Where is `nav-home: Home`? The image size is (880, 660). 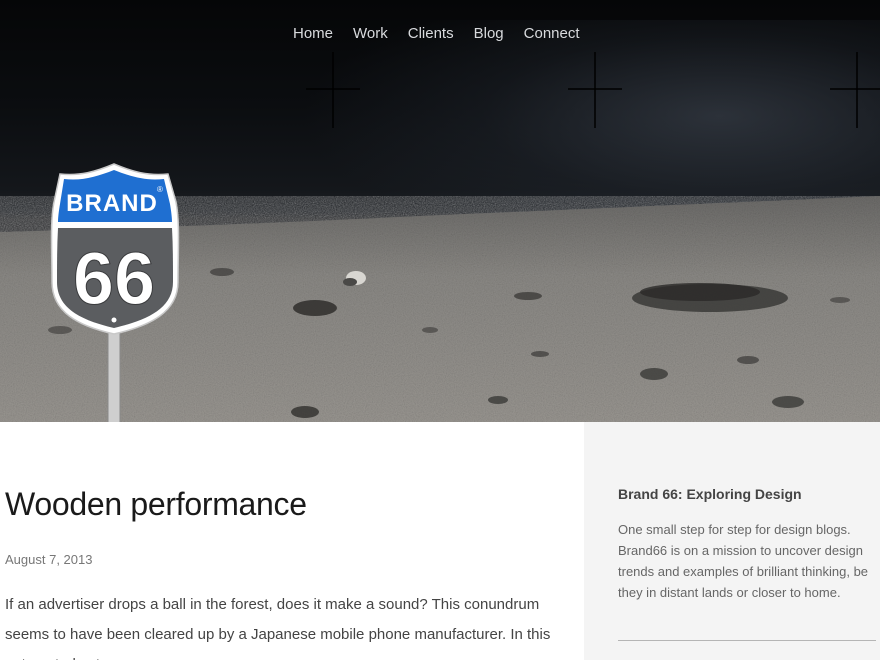 nav-home: Home is located at coordinates (313, 34).